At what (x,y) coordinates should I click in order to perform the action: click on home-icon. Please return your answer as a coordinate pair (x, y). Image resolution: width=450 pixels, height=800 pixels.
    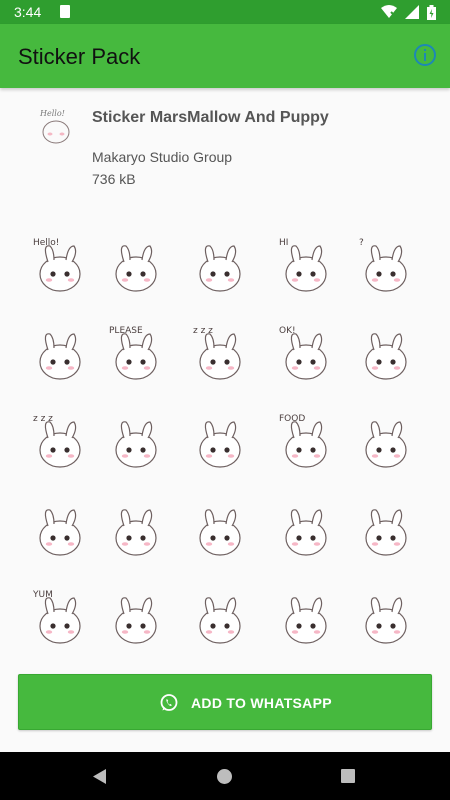
    Looking at the image, I should click on (224, 776).